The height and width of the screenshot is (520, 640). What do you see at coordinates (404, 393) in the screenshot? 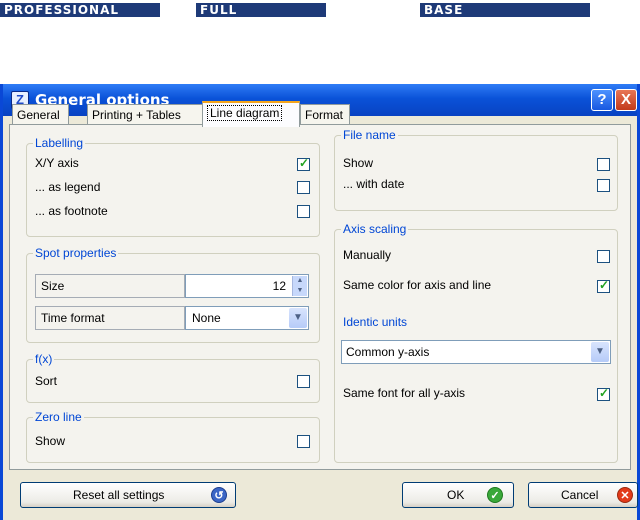
I see `same-font-label: Same font for all y-axis` at bounding box center [404, 393].